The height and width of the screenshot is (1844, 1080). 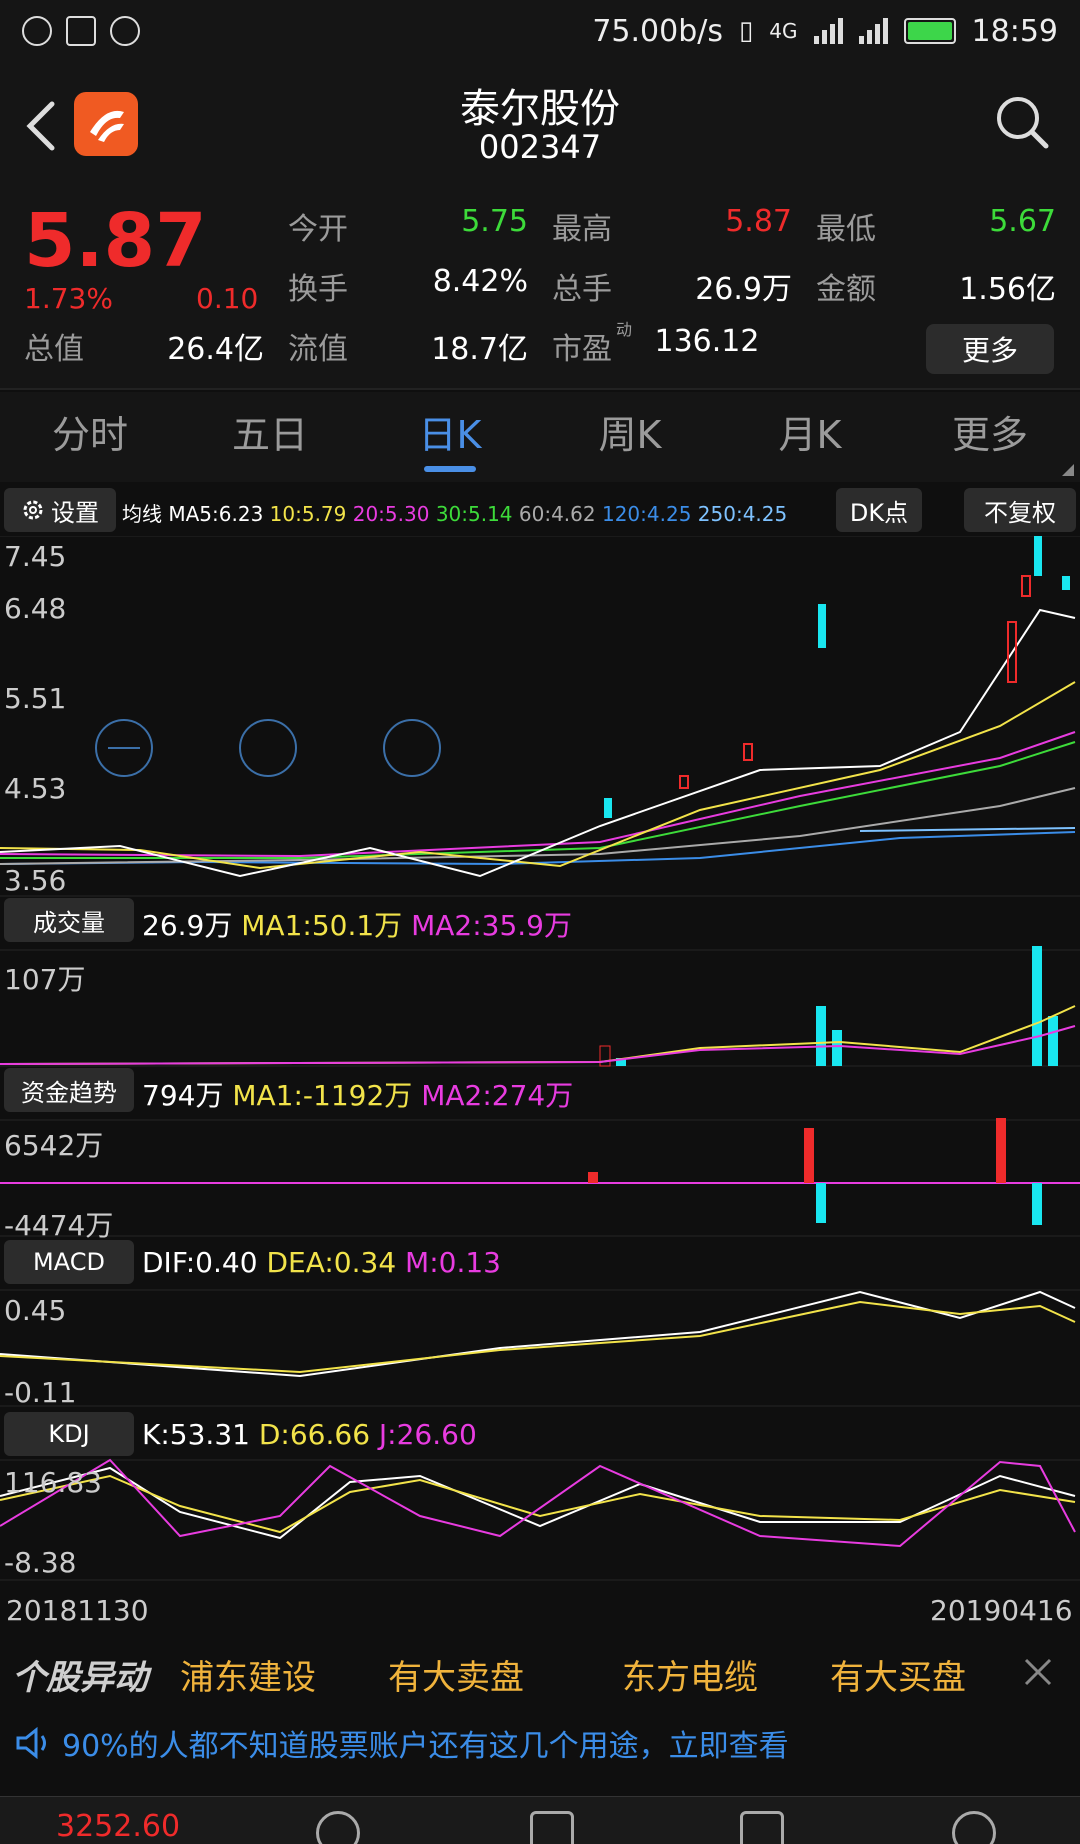 What do you see at coordinates (974, 1827) in the screenshot?
I see `more-icon` at bounding box center [974, 1827].